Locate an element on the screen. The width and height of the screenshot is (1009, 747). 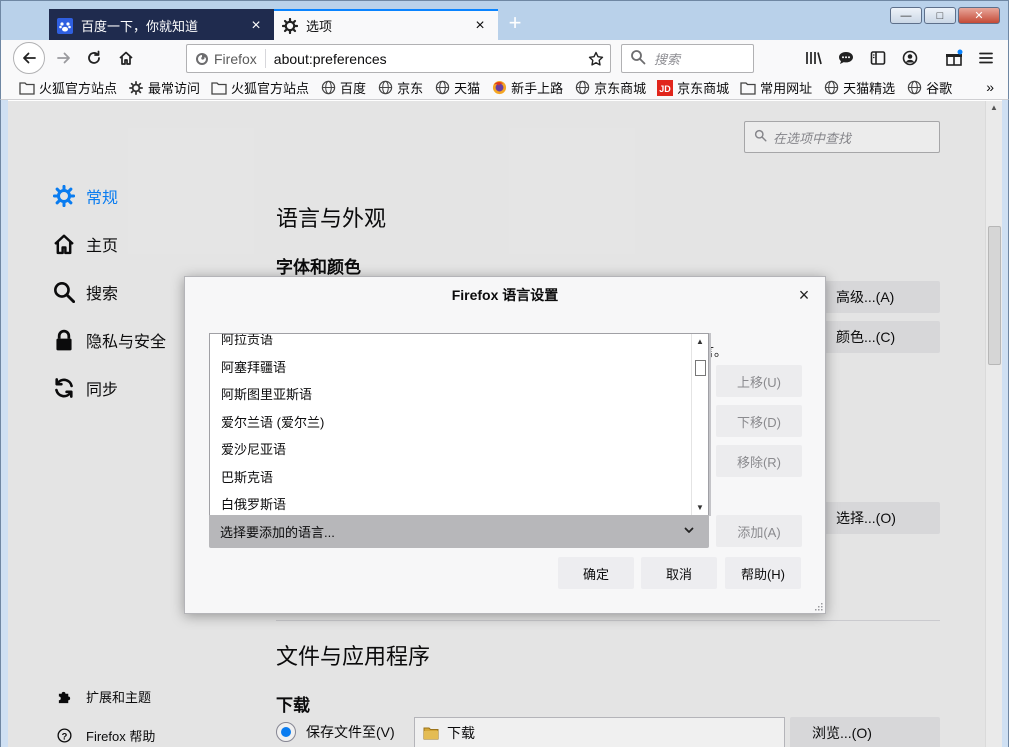
bookmark-star-icon is located at coordinates (596, 59).